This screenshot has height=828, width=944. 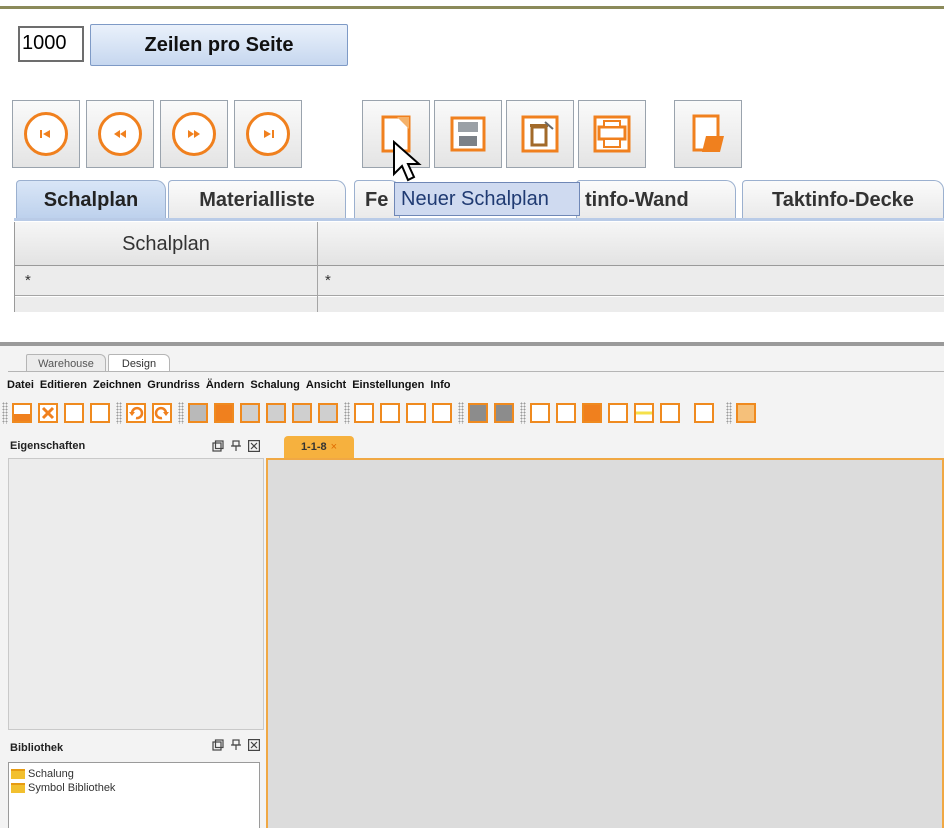 What do you see at coordinates (566, 413) in the screenshot?
I see `cad-icon` at bounding box center [566, 413].